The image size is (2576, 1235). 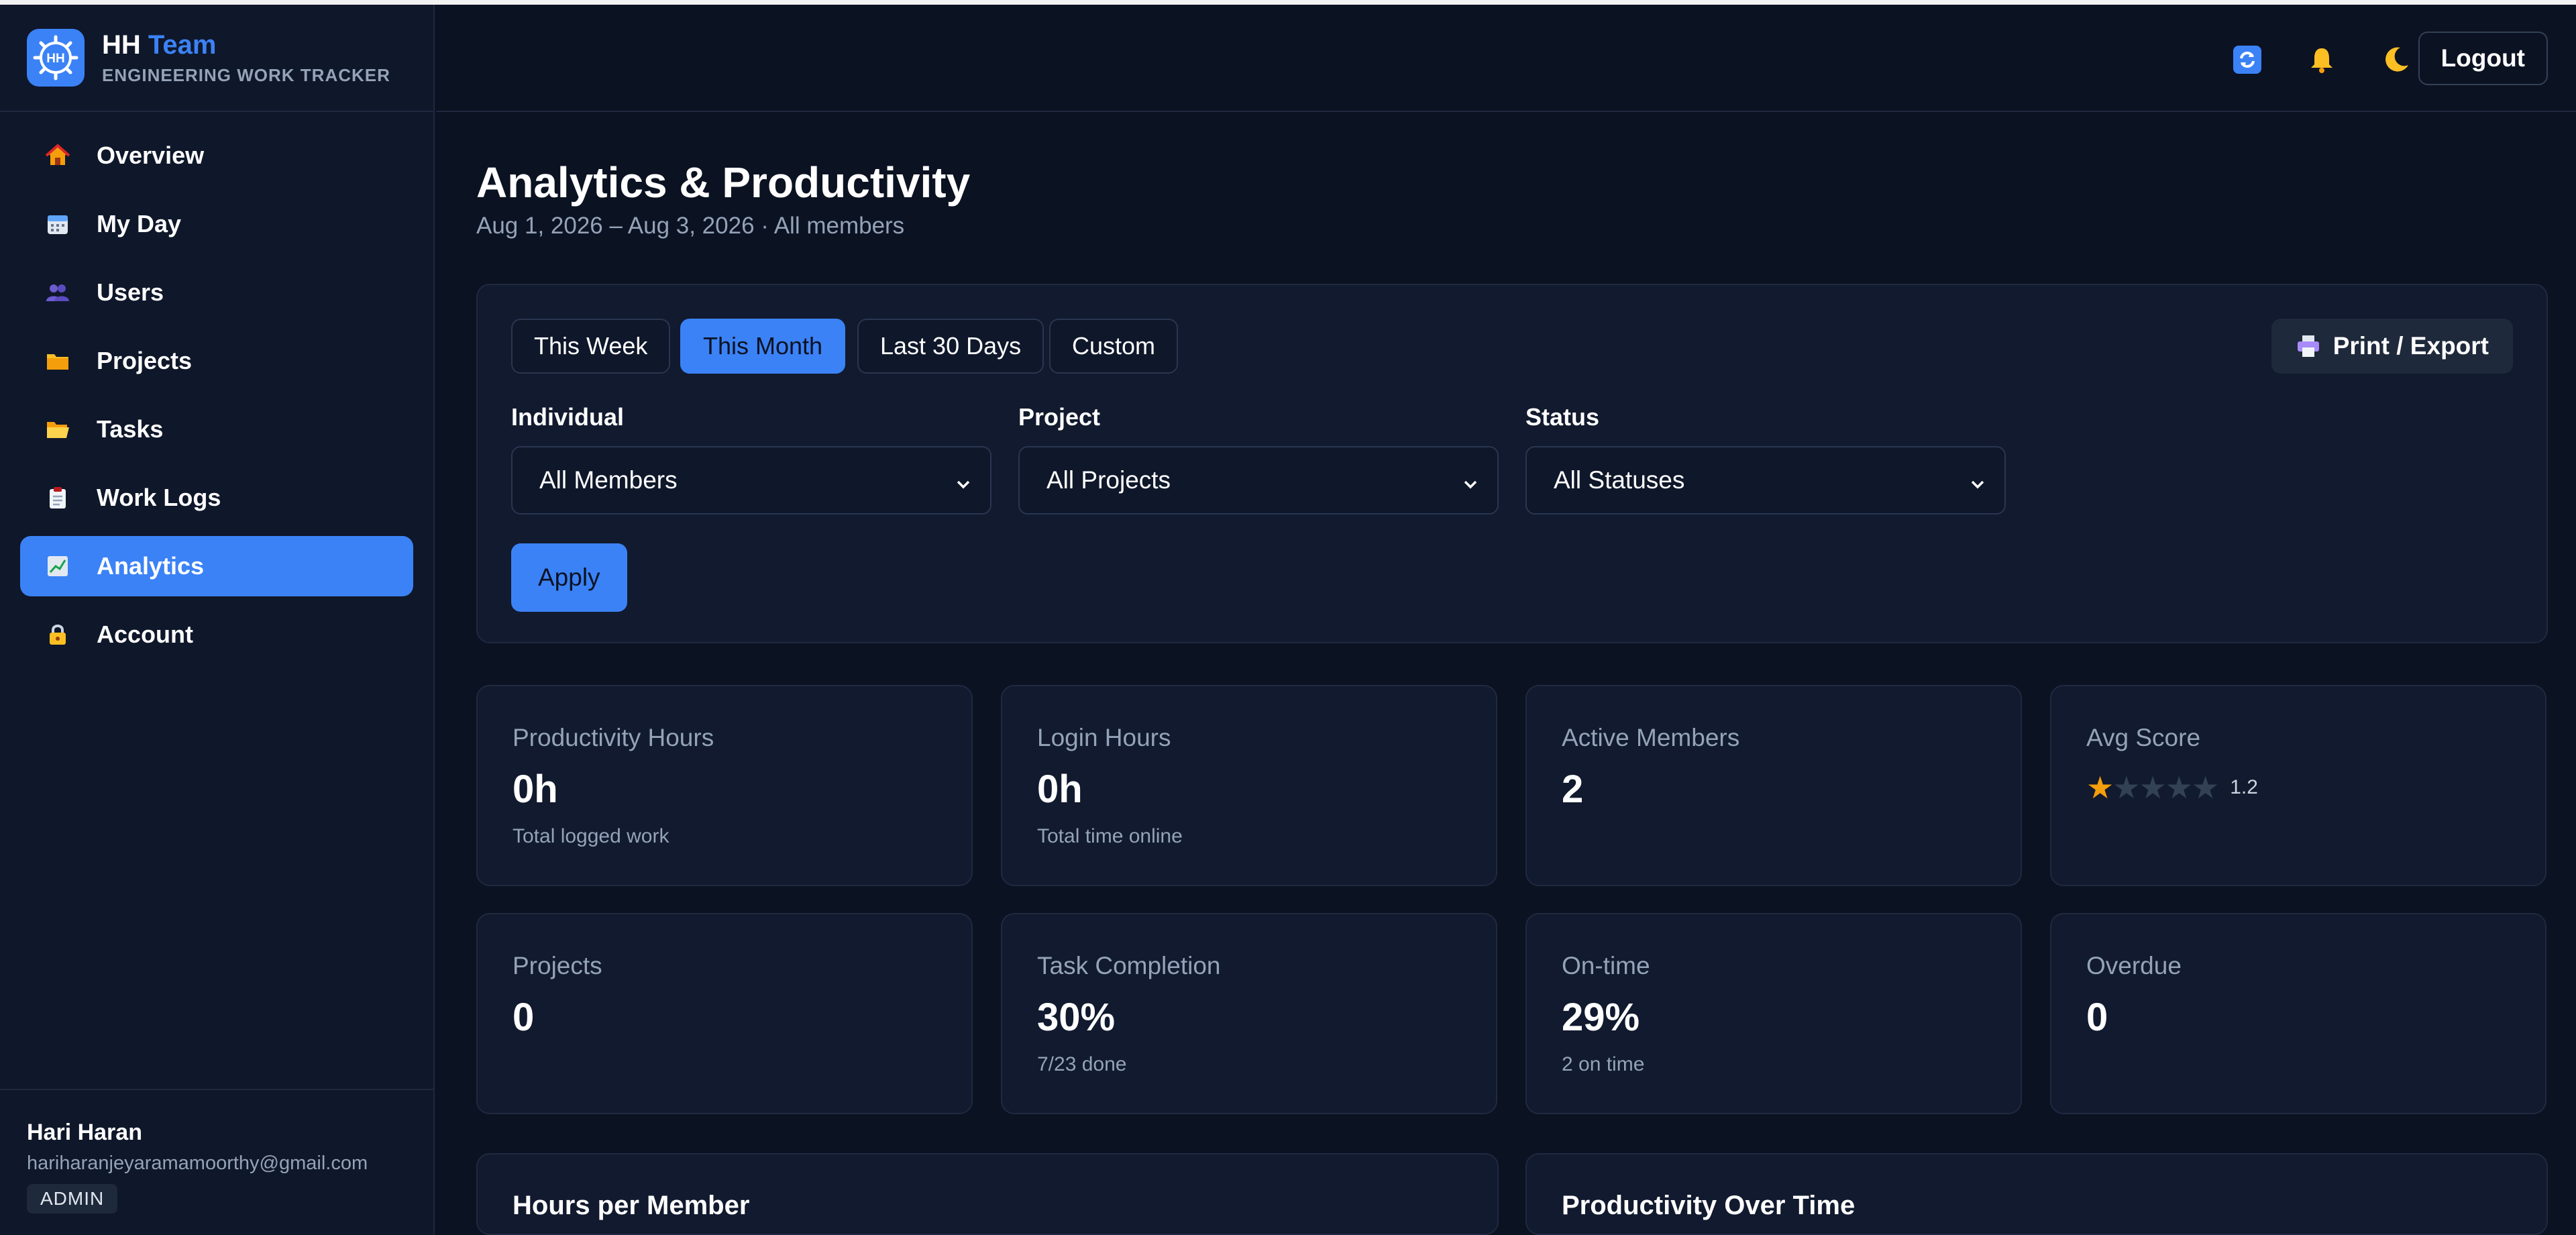 What do you see at coordinates (1059, 417) in the screenshot?
I see `project-filter-label: Project` at bounding box center [1059, 417].